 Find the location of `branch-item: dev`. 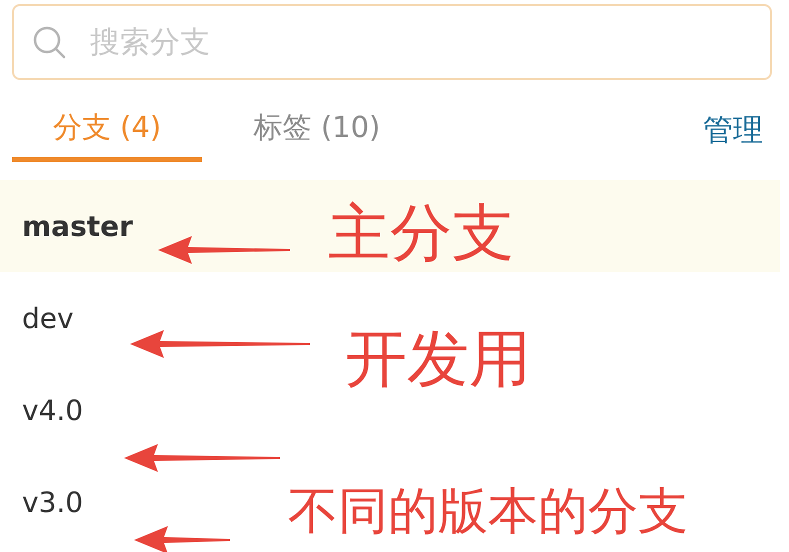

branch-item: dev is located at coordinates (48, 318).